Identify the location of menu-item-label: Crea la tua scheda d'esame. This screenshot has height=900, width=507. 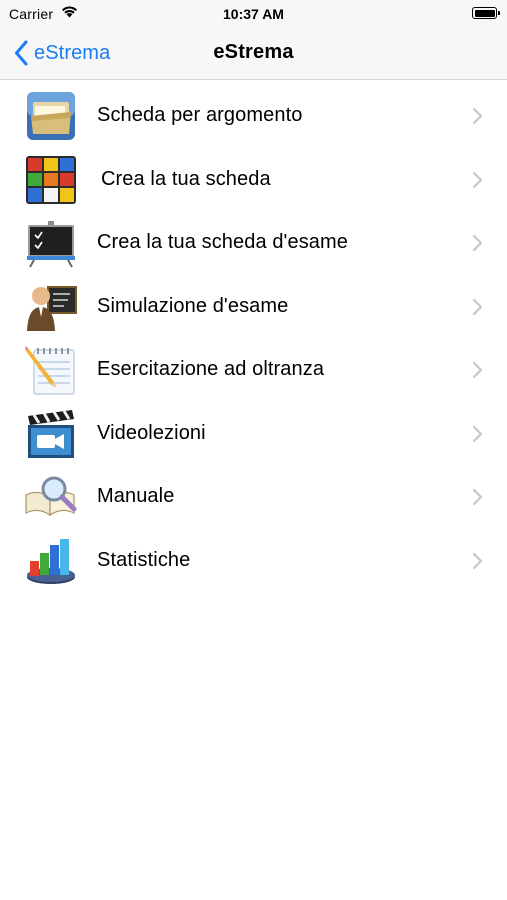
(223, 242).